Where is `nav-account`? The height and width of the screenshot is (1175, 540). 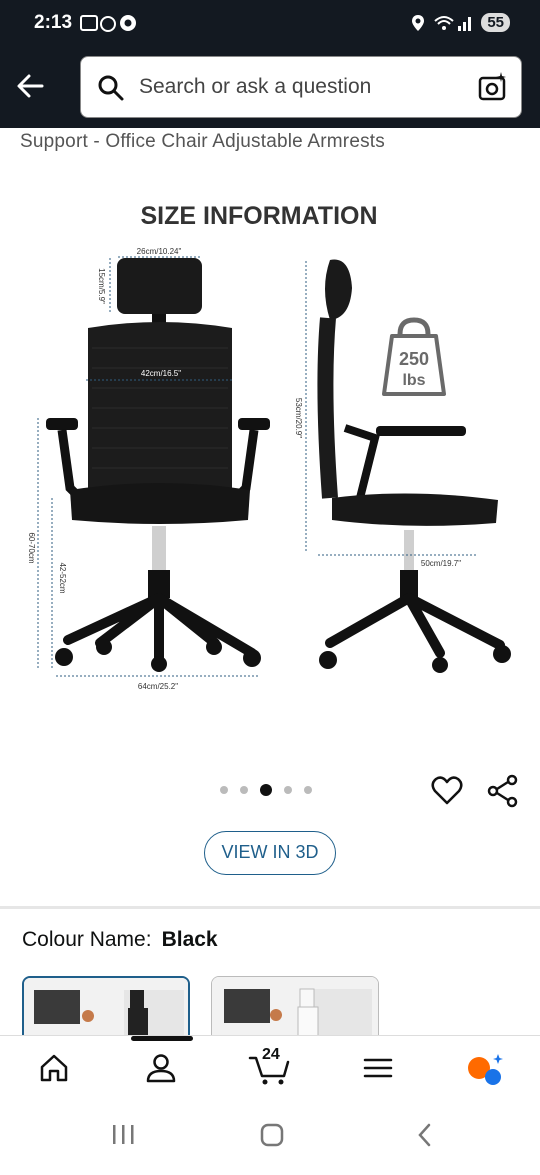 nav-account is located at coordinates (161, 1070).